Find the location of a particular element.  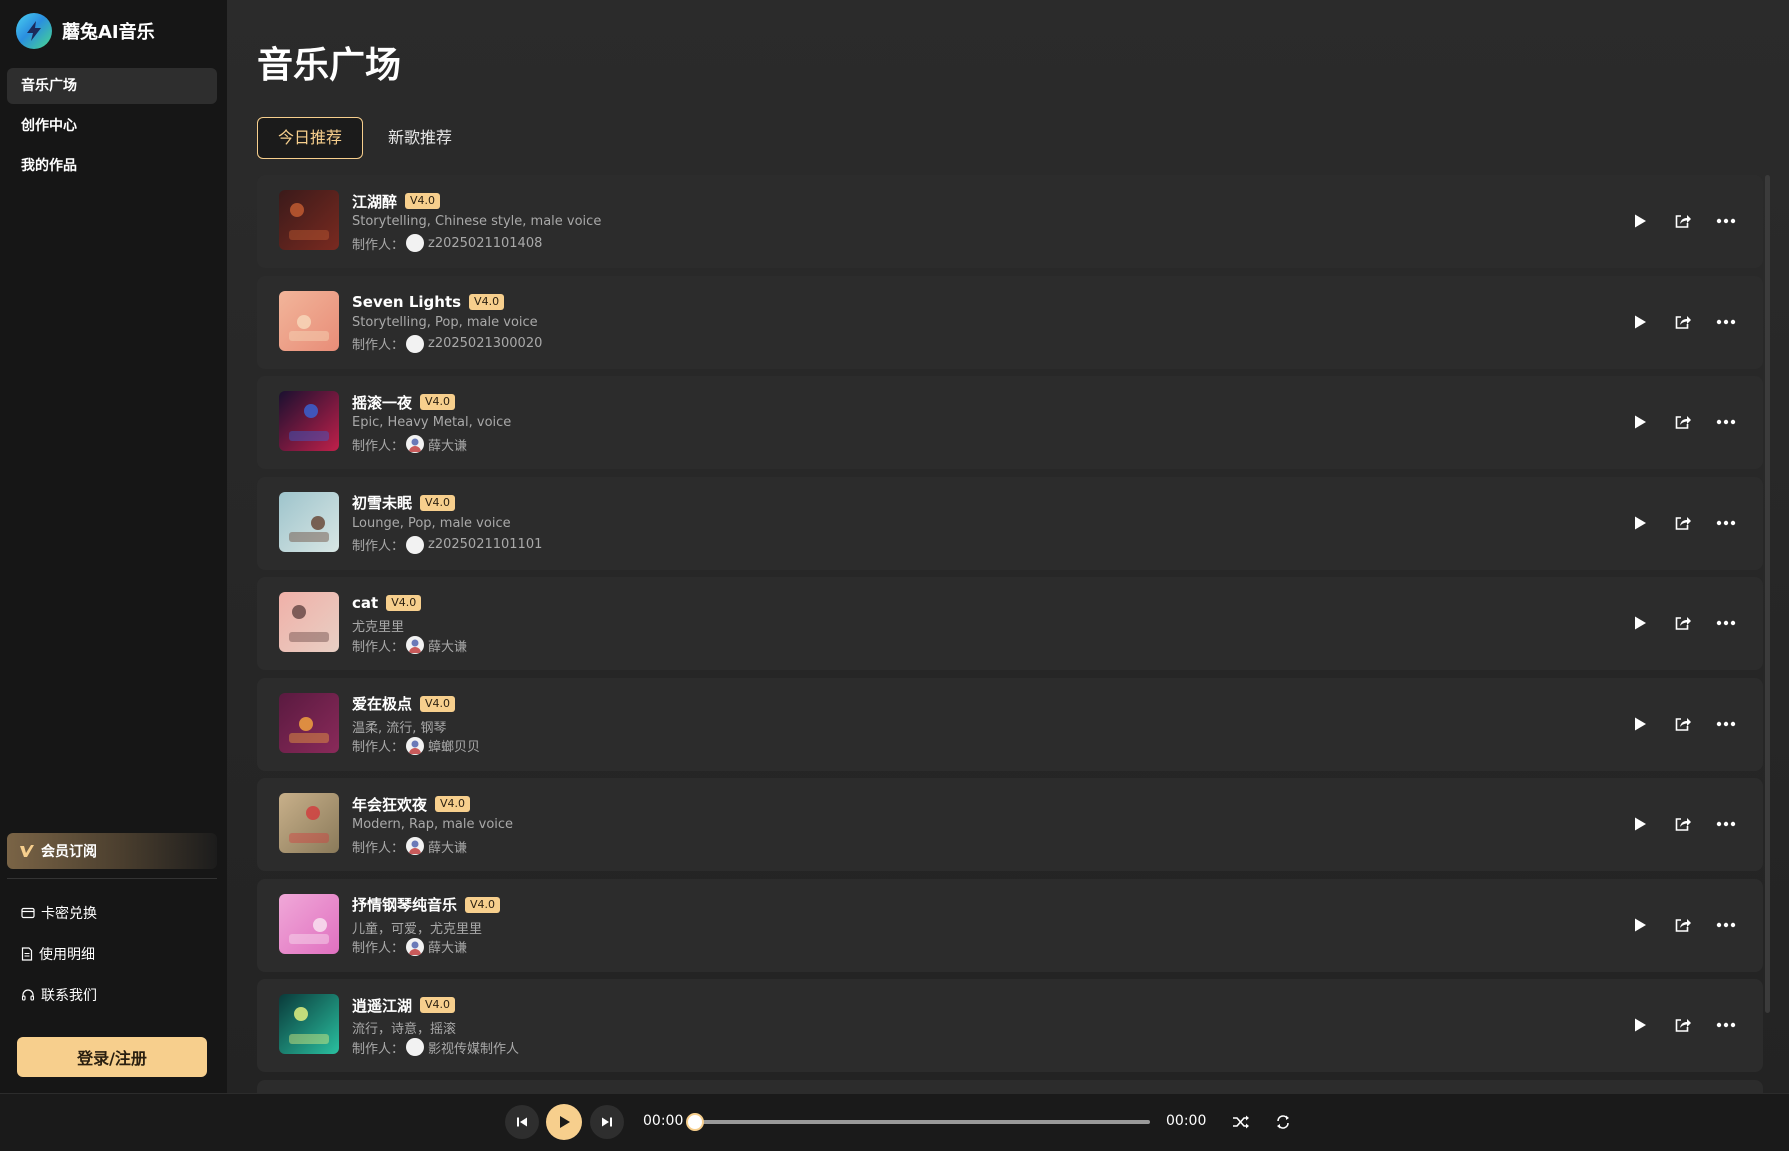

sidebar-link-contact: 联系我们 is located at coordinates (112, 994).